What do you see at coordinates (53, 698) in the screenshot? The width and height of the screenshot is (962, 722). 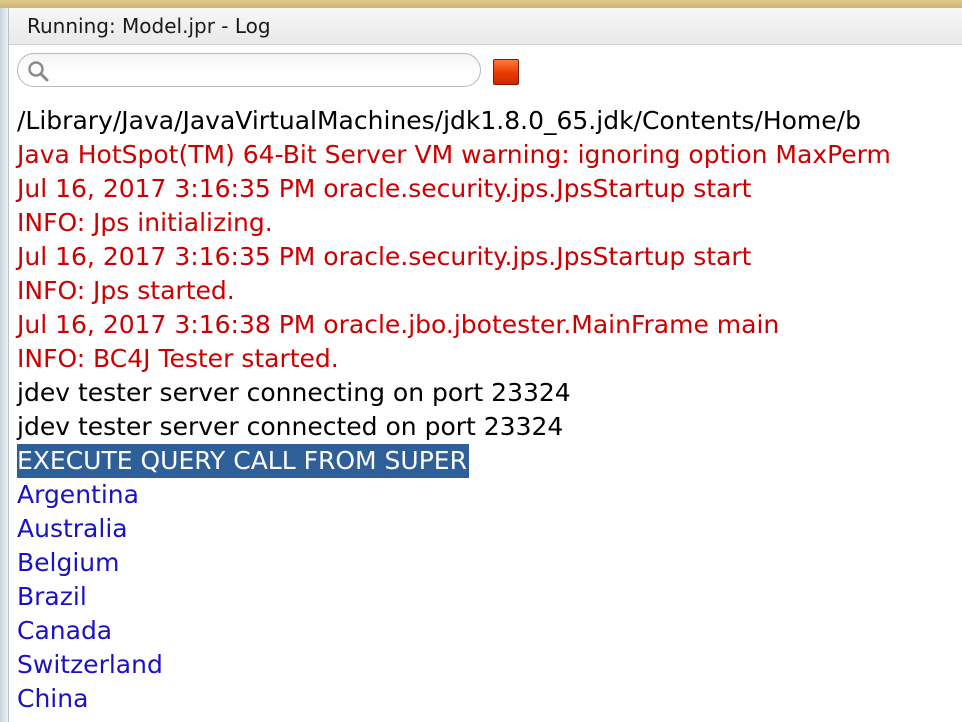 I see `log-line: China` at bounding box center [53, 698].